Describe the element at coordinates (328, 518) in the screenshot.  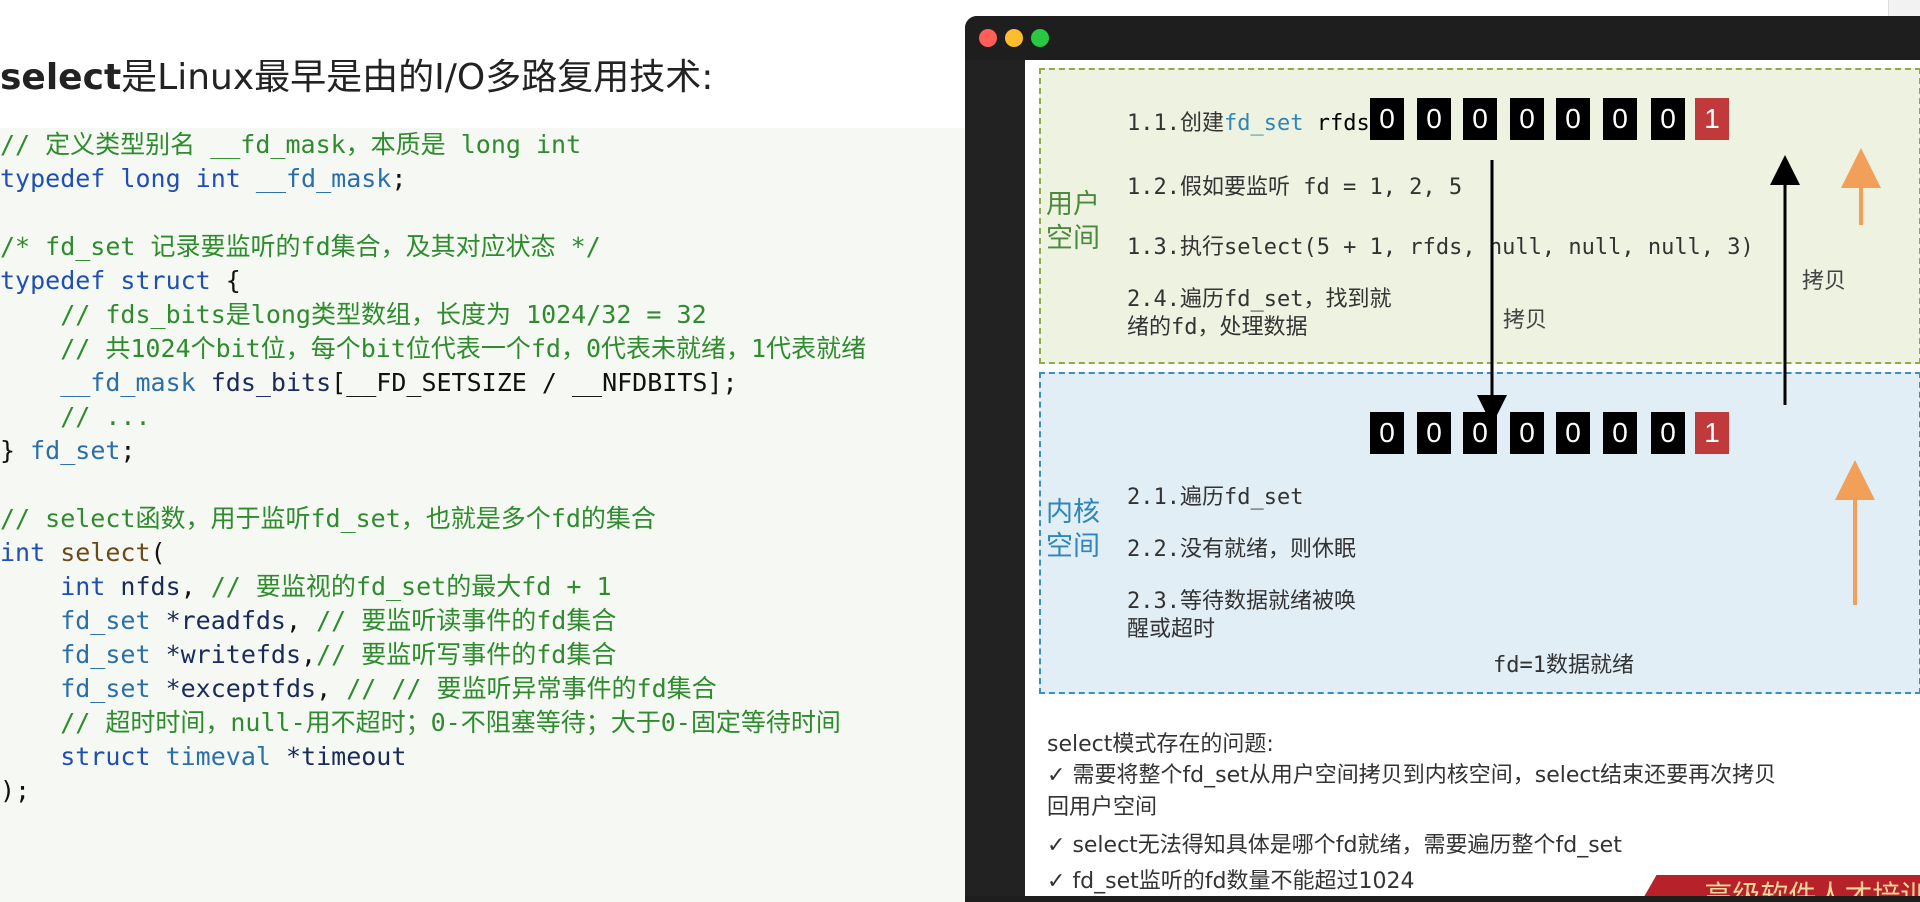
I see `code-line: // select函数，用于监听fd_set，也就是多个fd的集合` at that location.